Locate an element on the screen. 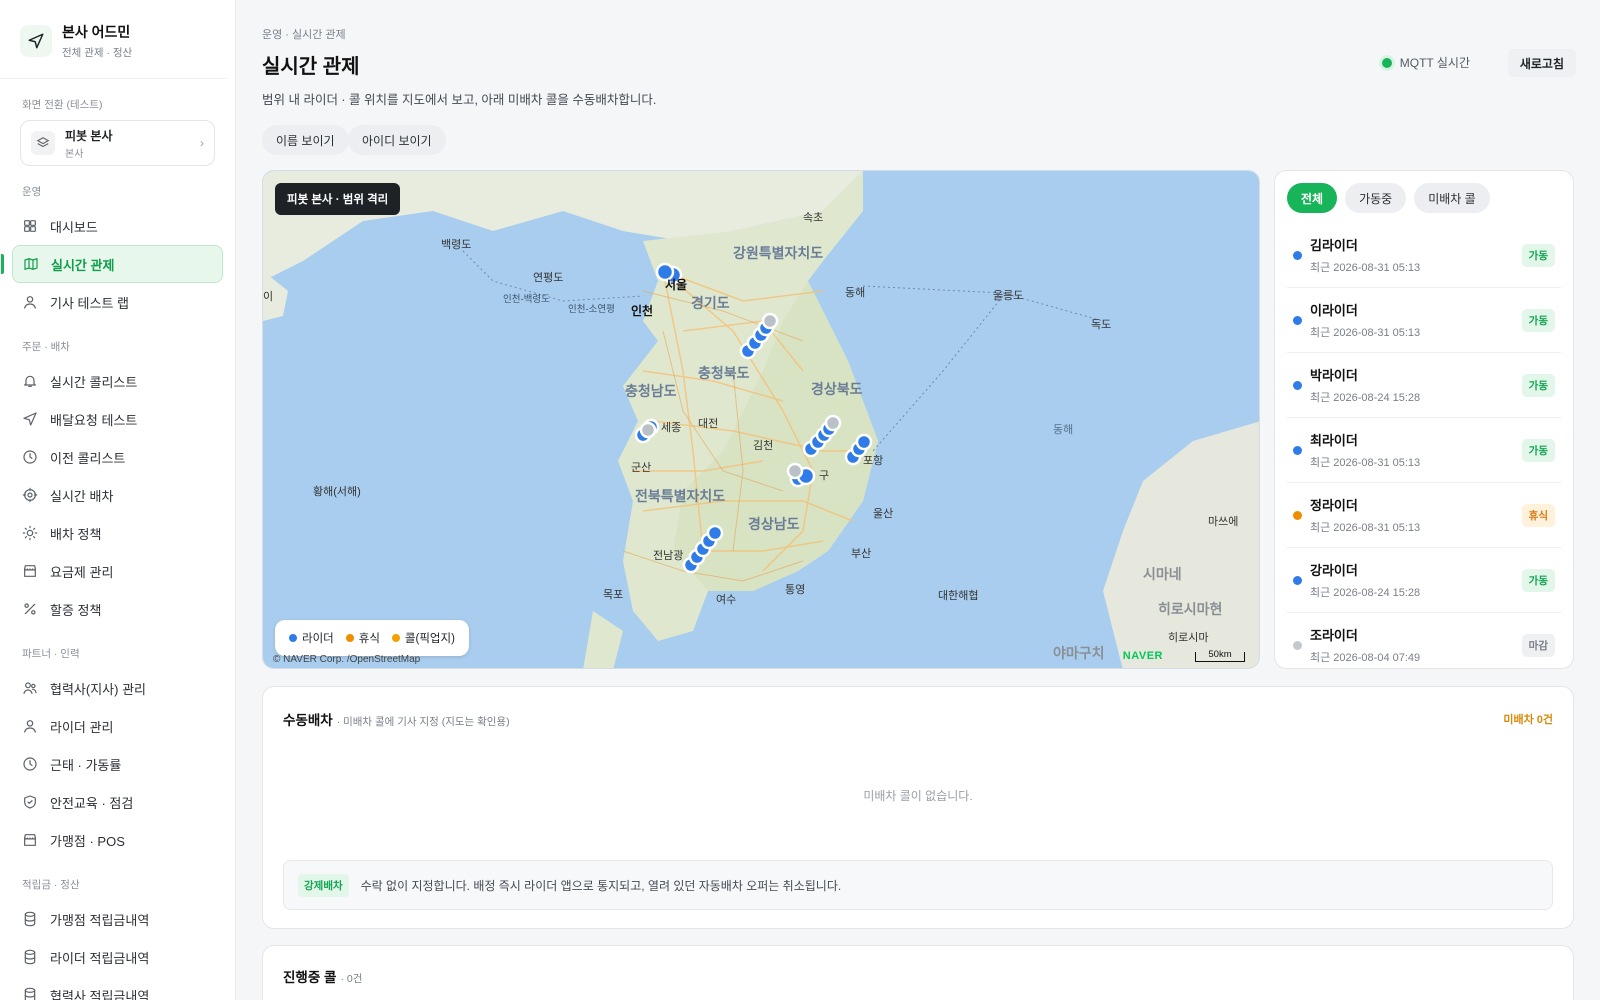  sidebar-item: 근태 · 가동률 is located at coordinates (117, 764).